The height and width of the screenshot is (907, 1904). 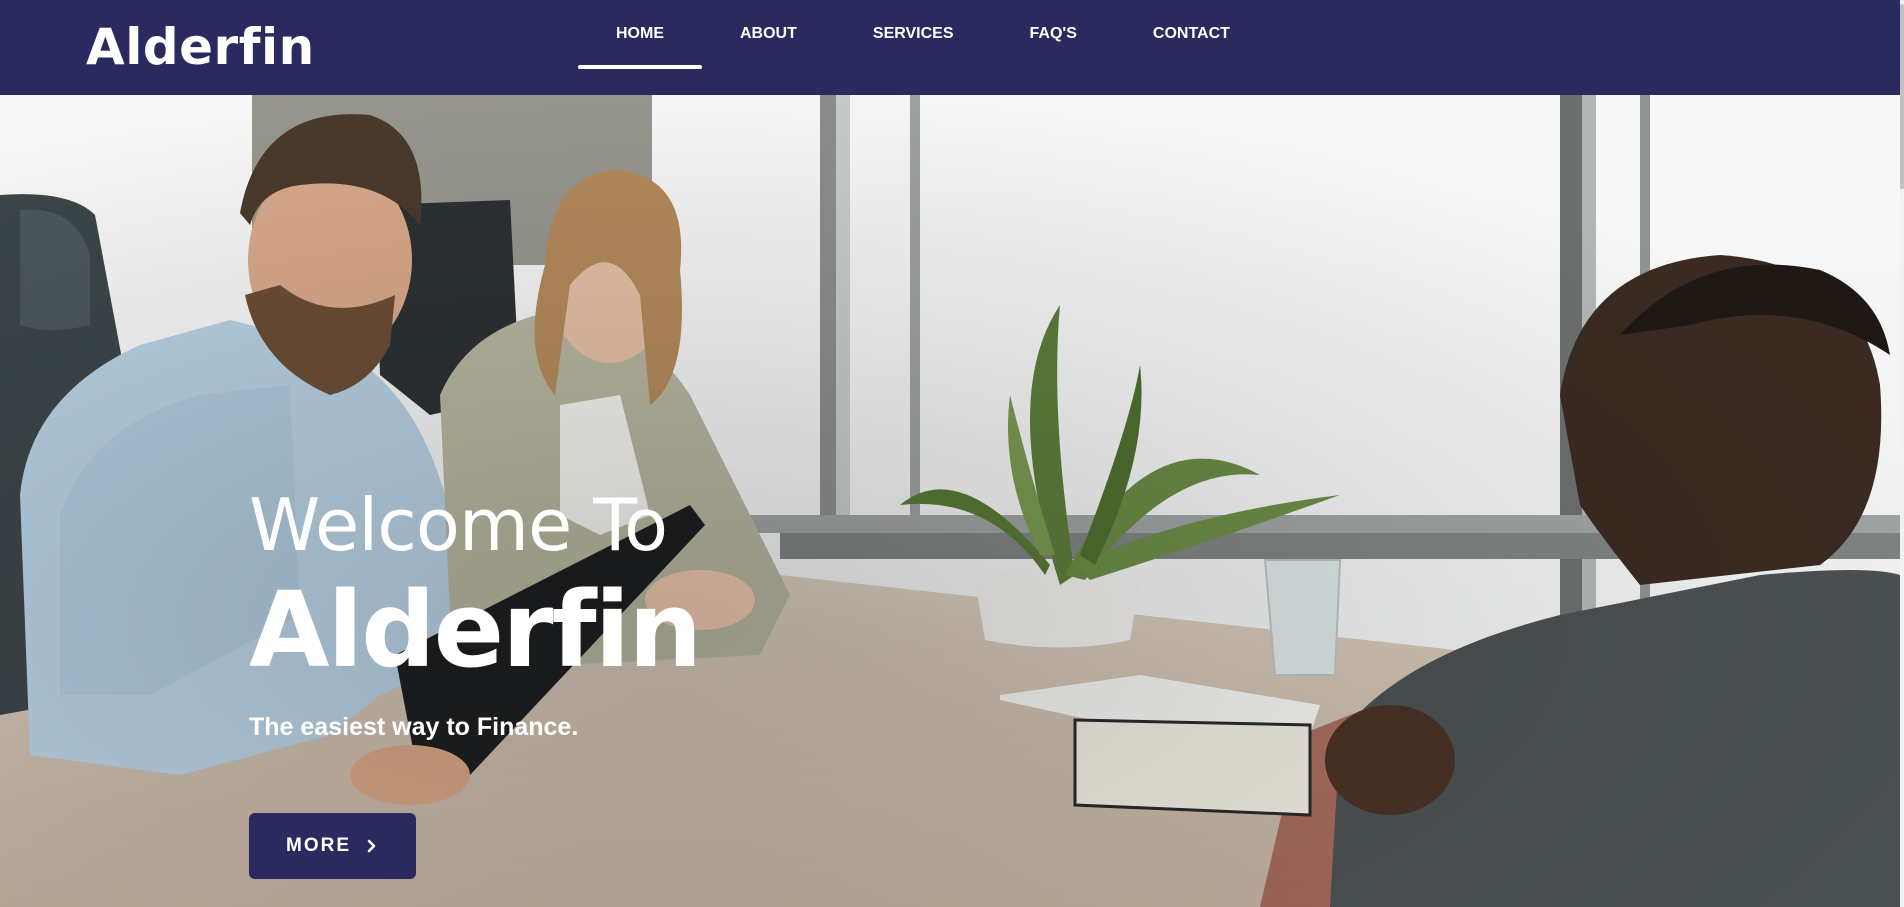 What do you see at coordinates (1902, 96) in the screenshot?
I see `scrollbar-thumb` at bounding box center [1902, 96].